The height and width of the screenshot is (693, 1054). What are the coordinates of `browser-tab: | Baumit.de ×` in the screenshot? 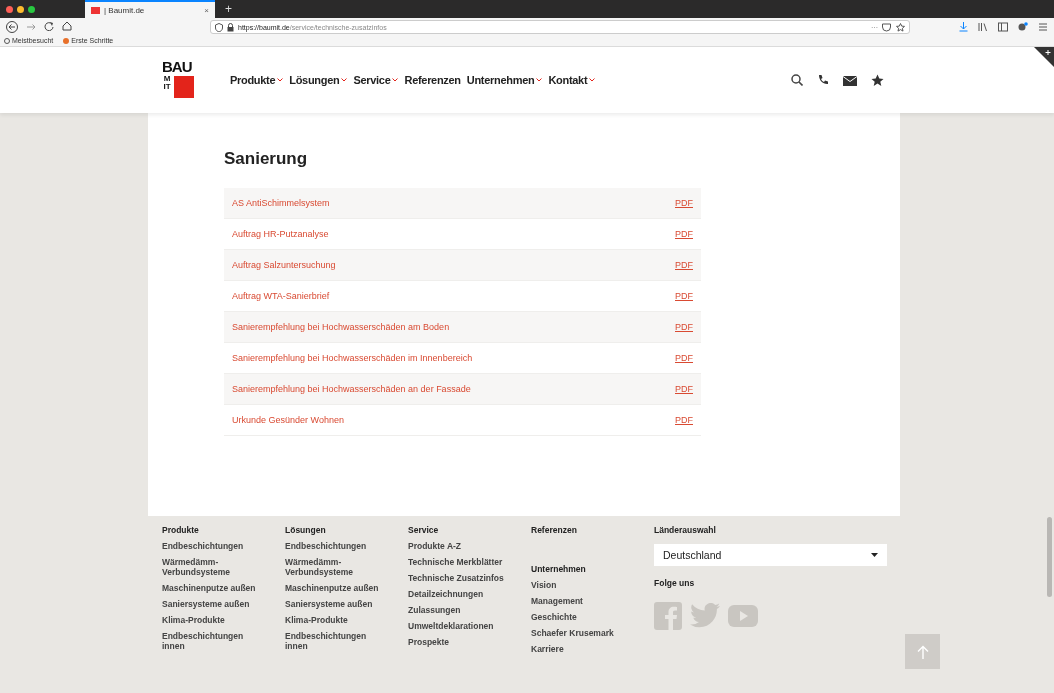 It's located at (150, 9).